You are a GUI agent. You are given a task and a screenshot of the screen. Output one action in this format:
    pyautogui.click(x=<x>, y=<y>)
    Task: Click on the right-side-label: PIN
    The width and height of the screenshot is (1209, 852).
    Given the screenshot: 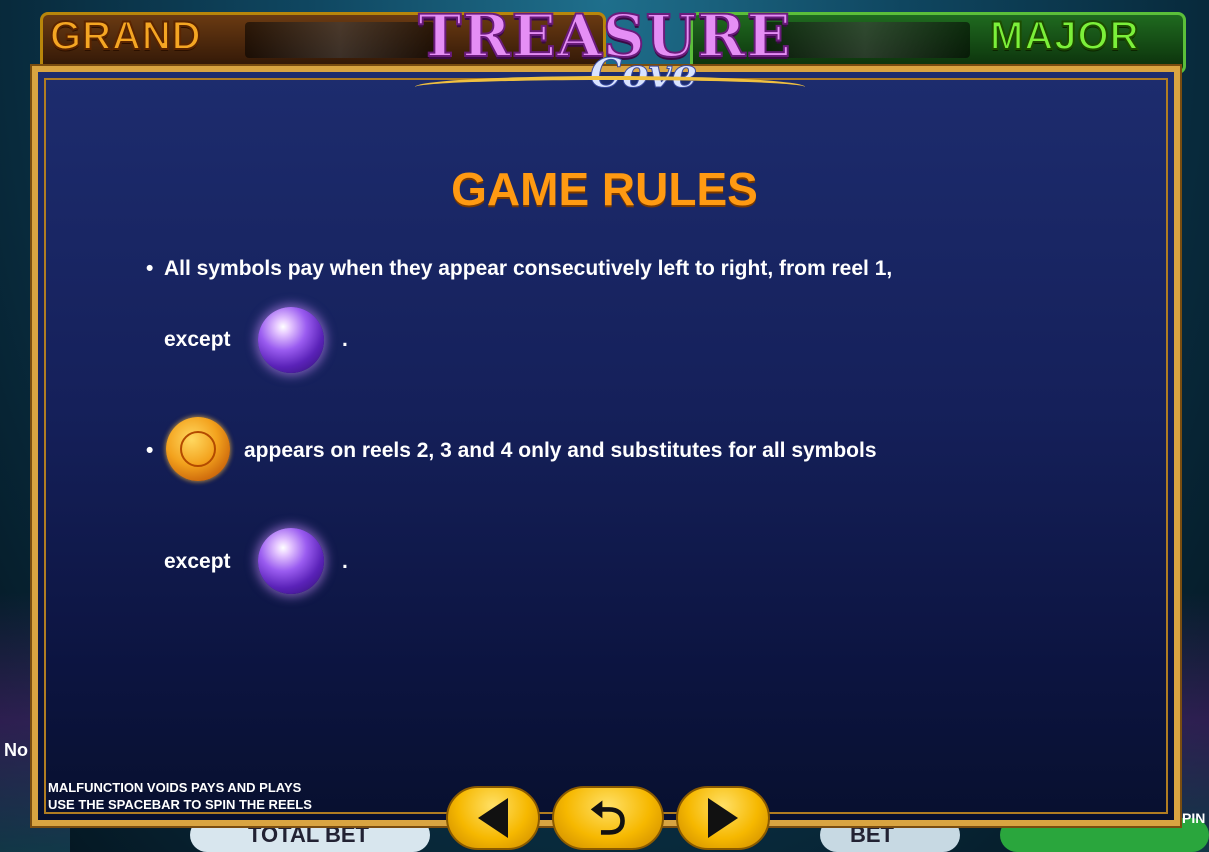 What is the action you would take?
    pyautogui.click(x=1194, y=818)
    